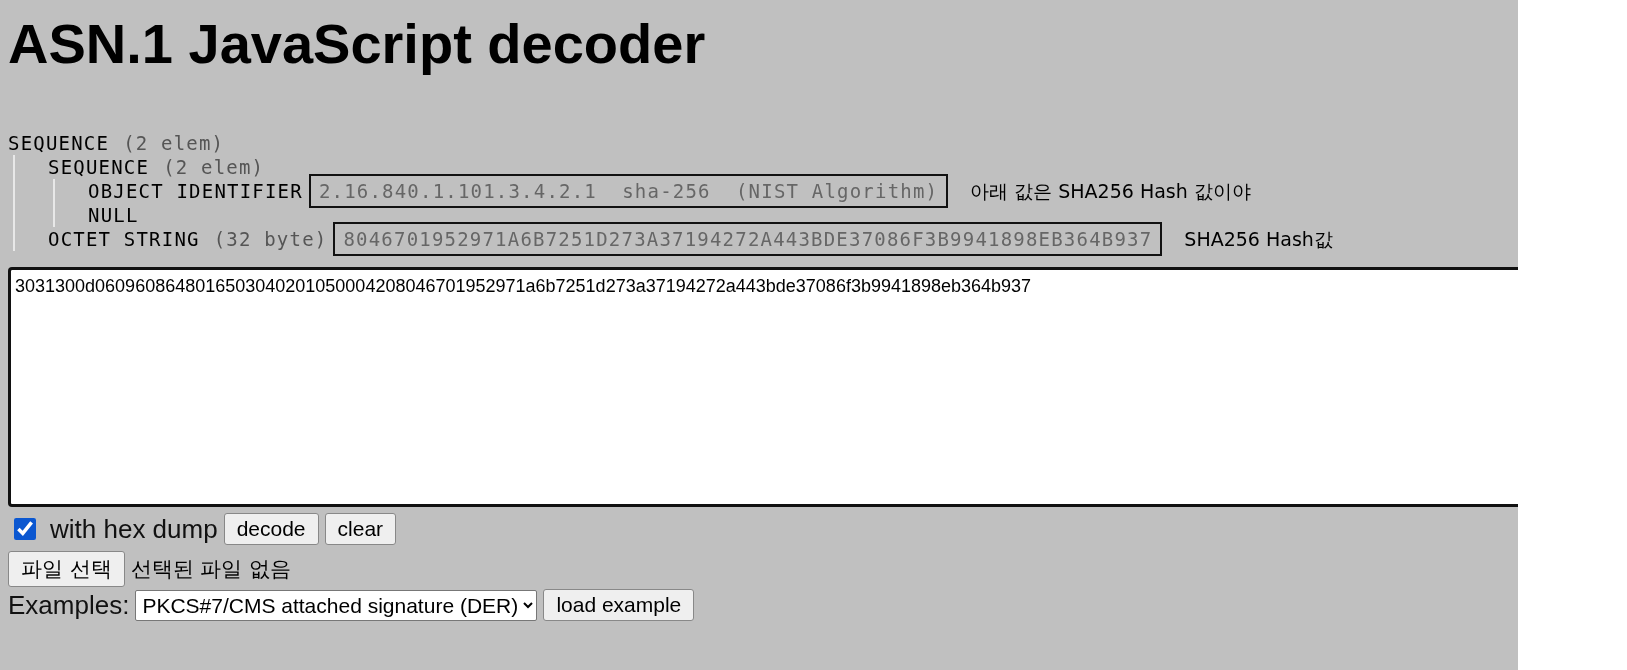  Describe the element at coordinates (69, 605) in the screenshot. I see `examples-label: Examples:` at that location.